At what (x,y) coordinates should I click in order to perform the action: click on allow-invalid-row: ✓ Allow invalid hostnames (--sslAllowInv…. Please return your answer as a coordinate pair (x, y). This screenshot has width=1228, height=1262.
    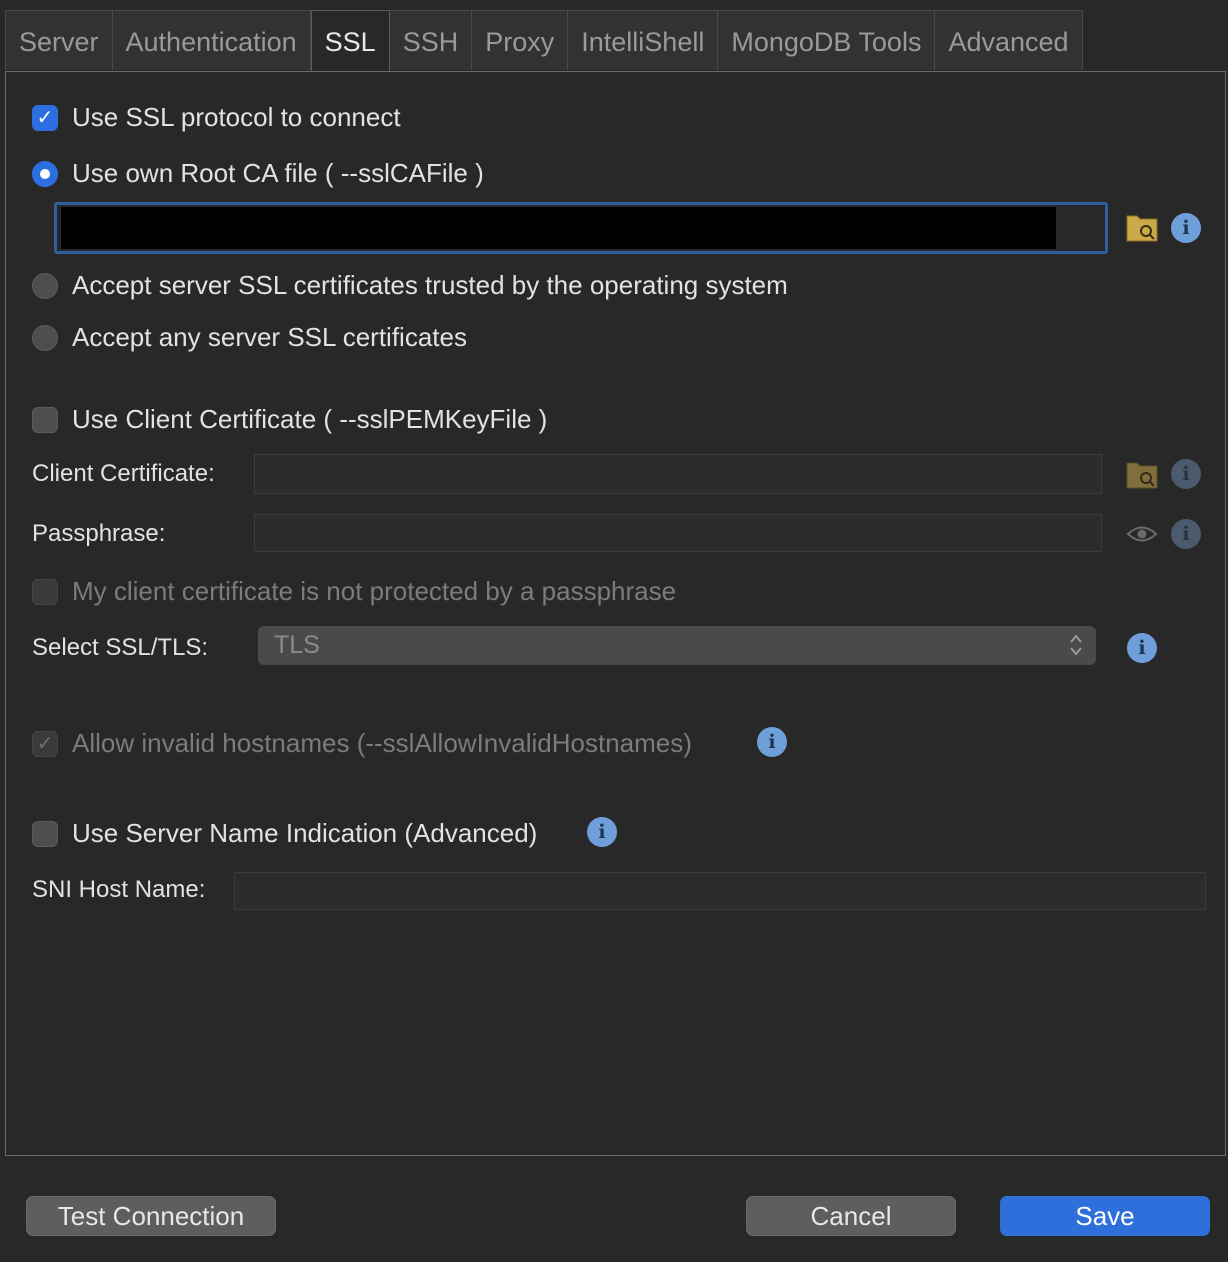
    Looking at the image, I should click on (362, 743).